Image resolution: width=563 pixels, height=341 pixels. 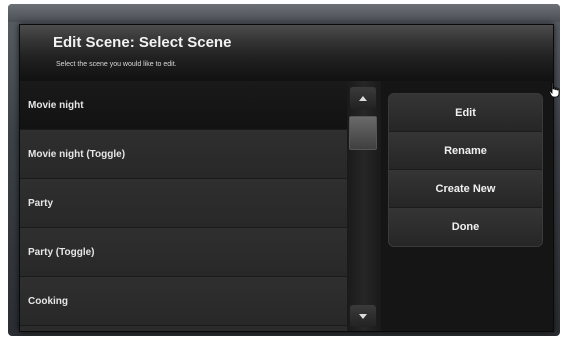 I want to click on action-button-group: Edit Rename Create New Done, so click(x=465, y=170).